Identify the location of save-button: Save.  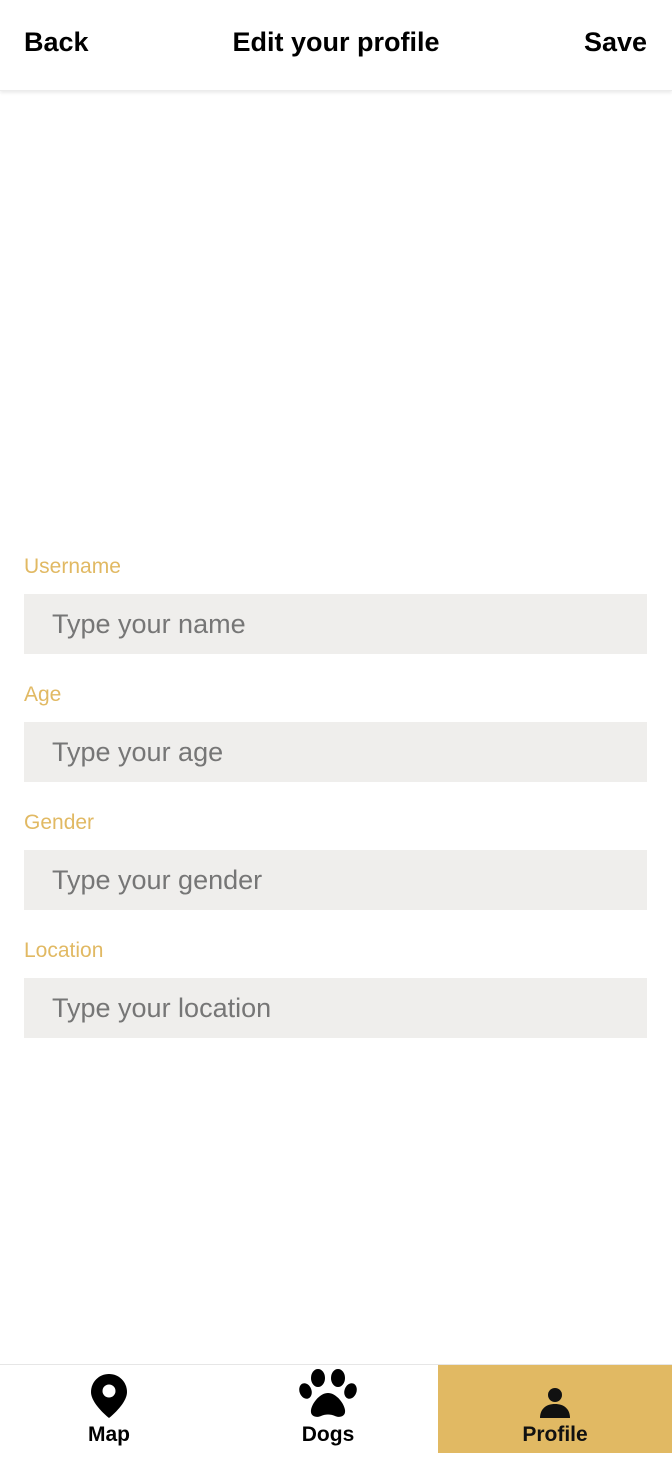
(615, 42).